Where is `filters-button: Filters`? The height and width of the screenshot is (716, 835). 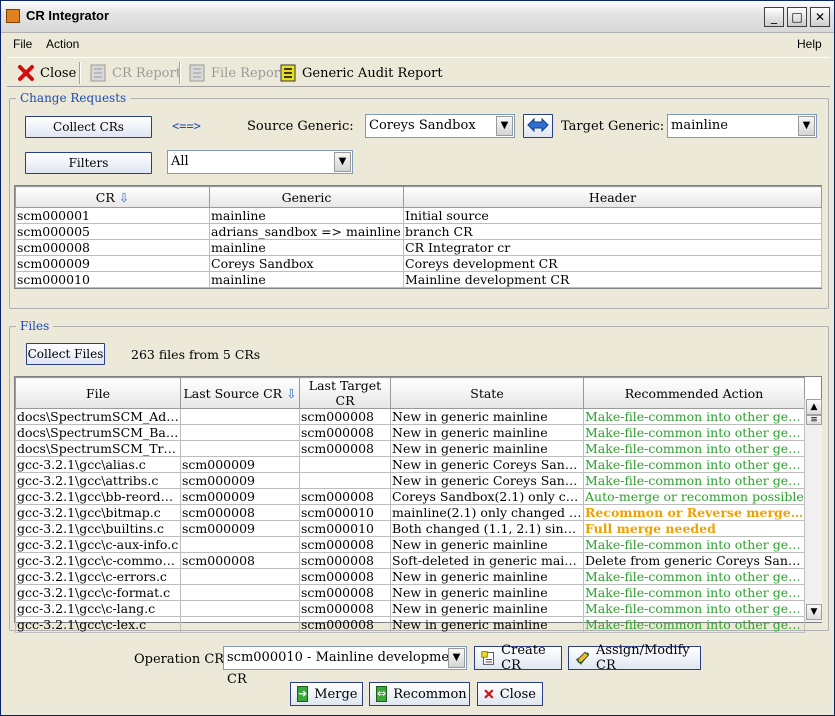
filters-button: Filters is located at coordinates (88, 163).